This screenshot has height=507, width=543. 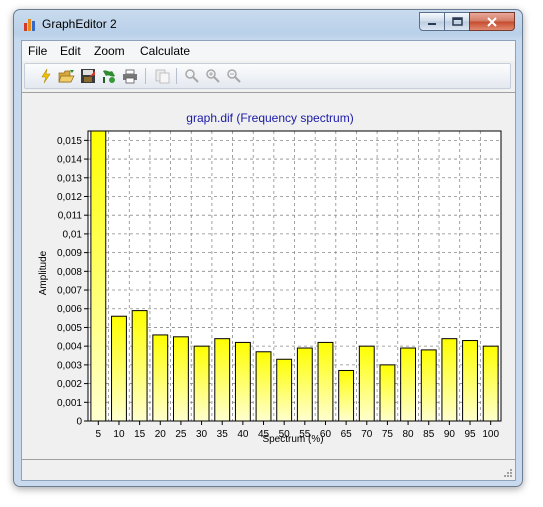 I want to click on save-button, so click(x=88, y=76).